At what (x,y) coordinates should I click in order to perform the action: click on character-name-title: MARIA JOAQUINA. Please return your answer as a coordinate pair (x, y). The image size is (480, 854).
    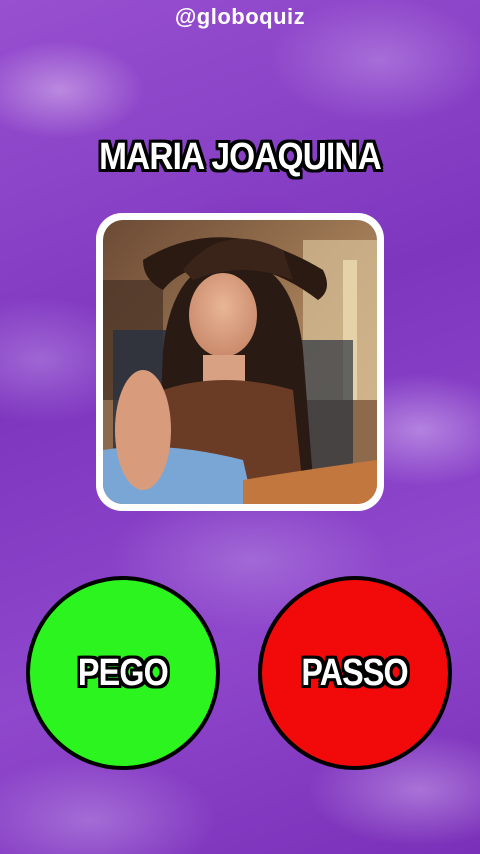
    Looking at the image, I should click on (240, 157).